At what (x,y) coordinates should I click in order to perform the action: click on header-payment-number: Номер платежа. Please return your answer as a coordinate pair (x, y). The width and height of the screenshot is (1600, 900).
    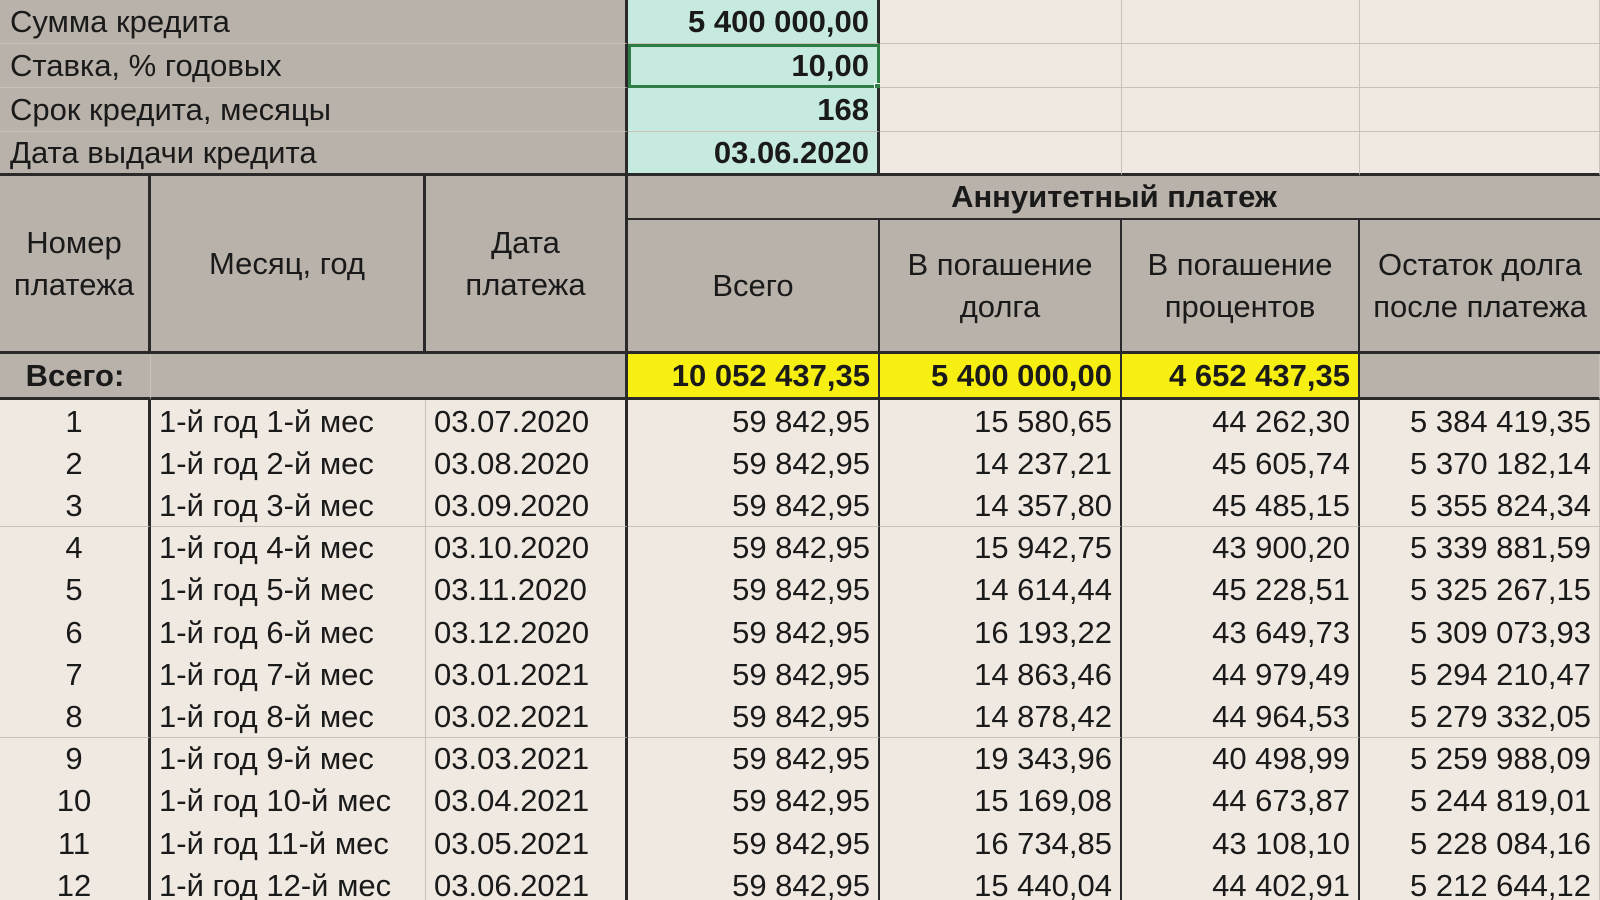
    Looking at the image, I should click on (75, 265).